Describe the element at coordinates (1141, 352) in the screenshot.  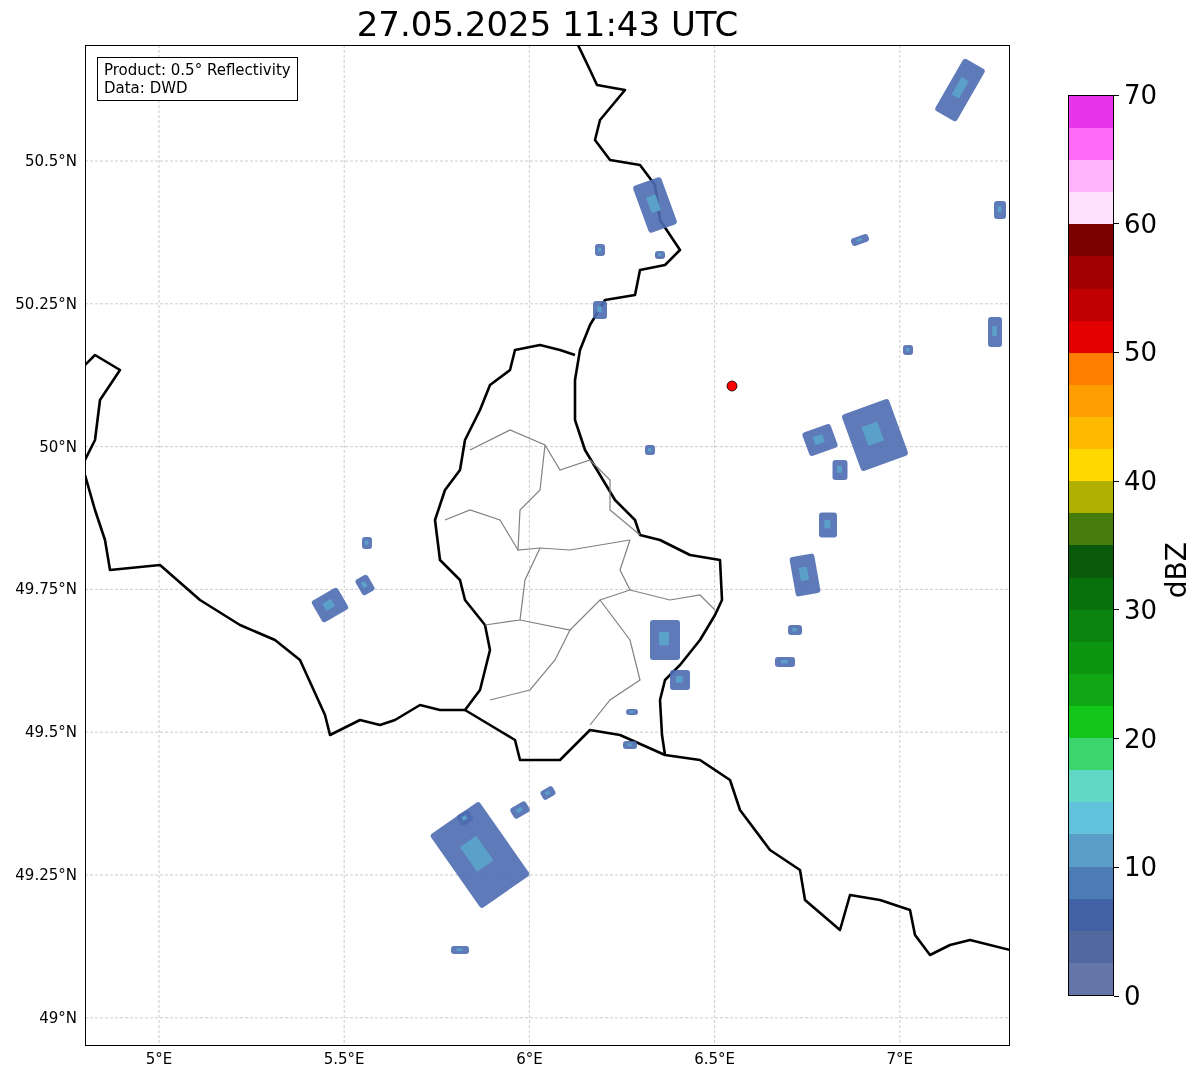
I see `scale-label: 50` at that location.